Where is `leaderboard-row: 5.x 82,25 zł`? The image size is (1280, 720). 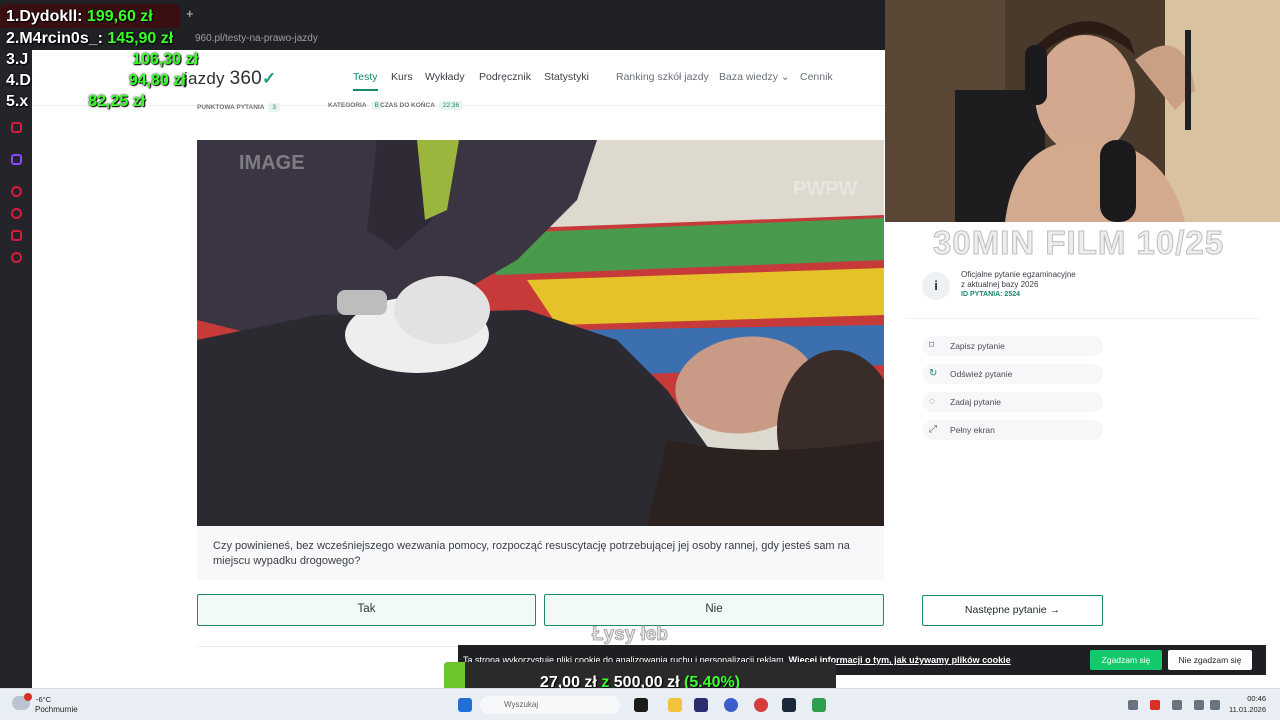 leaderboard-row: 5.x 82,25 zł is located at coordinates (75, 102).